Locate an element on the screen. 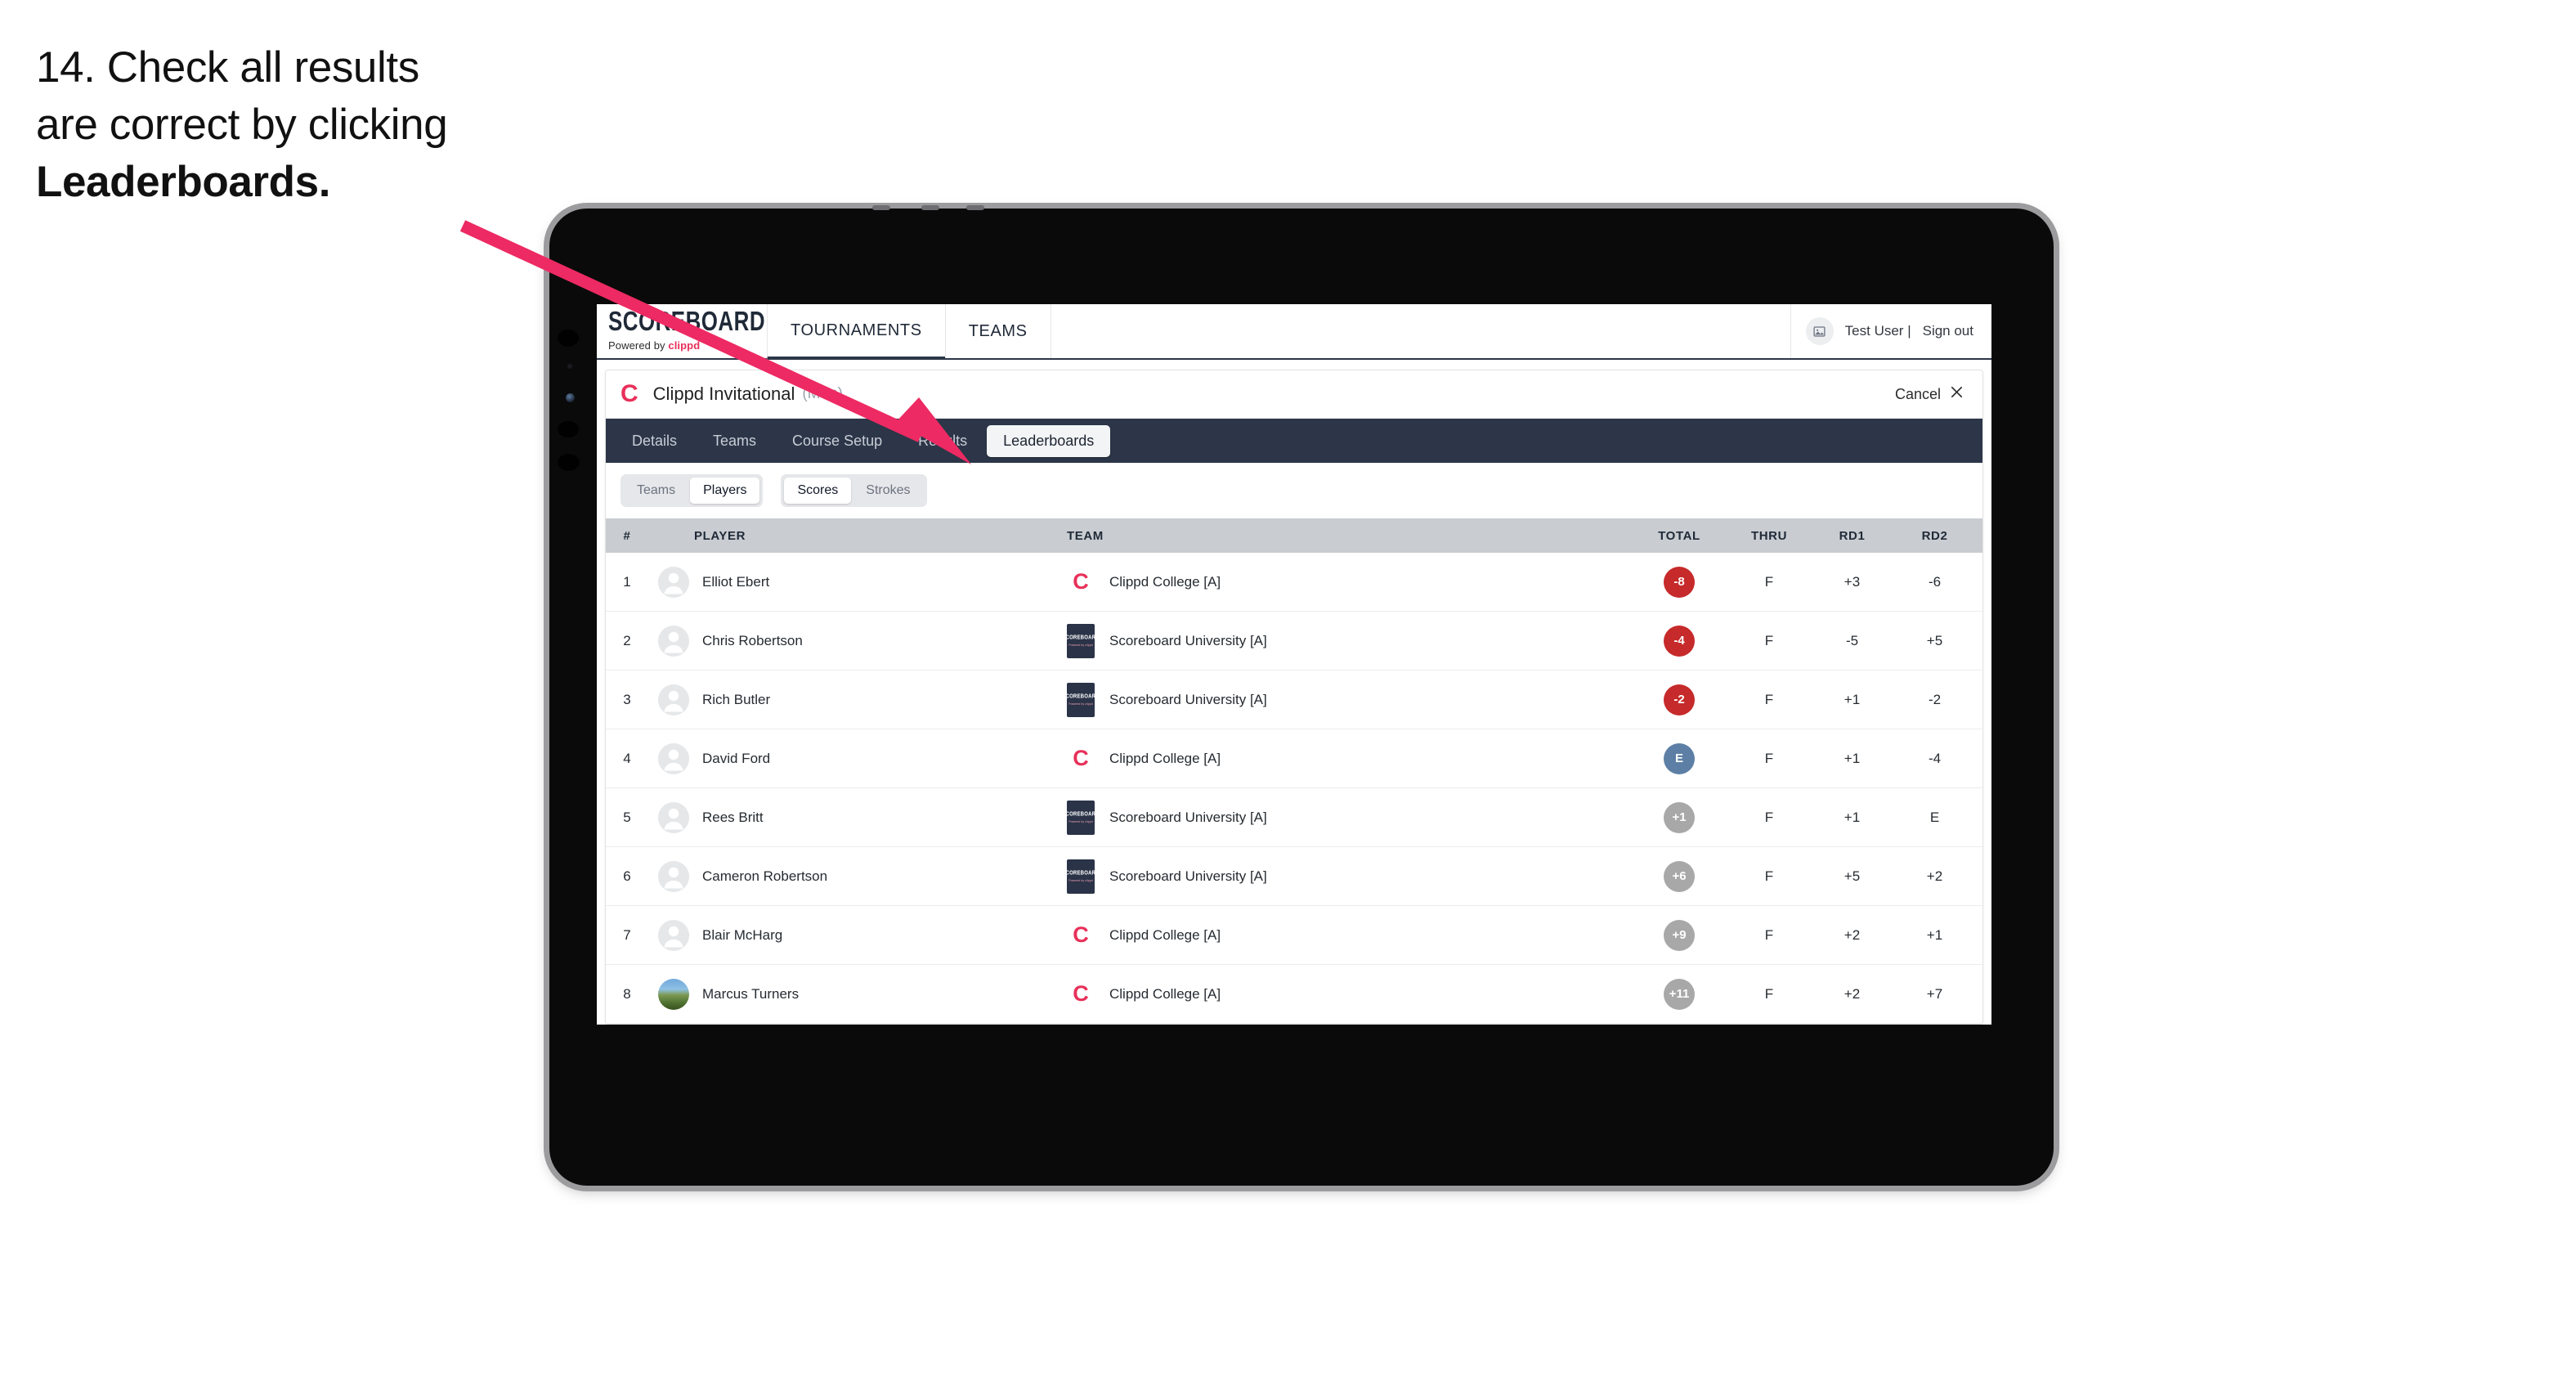  column-header-thru: THRU is located at coordinates (1769, 535).